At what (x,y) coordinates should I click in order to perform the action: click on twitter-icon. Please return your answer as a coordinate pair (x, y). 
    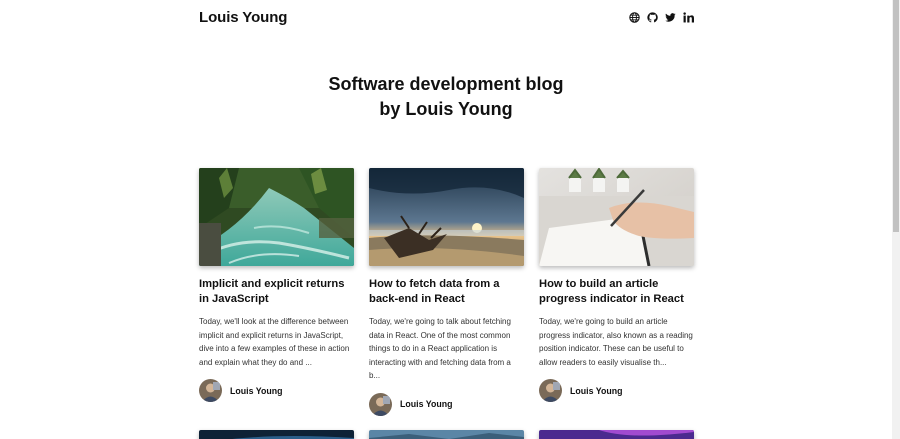
    Looking at the image, I should click on (670, 17).